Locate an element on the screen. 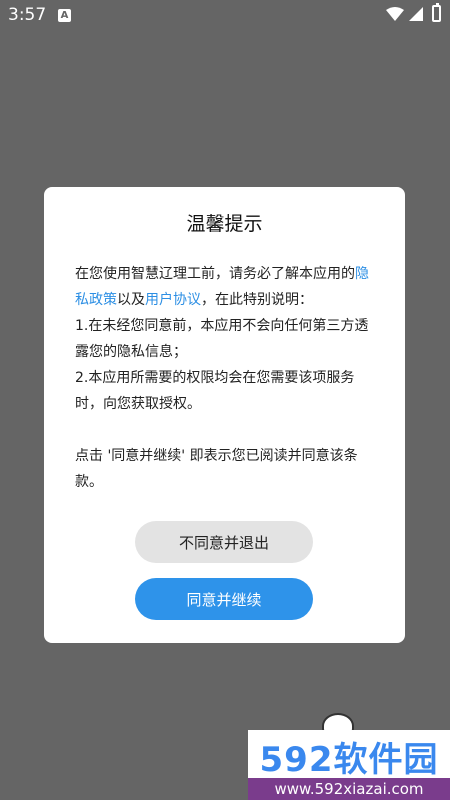  wifi-icon is located at coordinates (395, 14).